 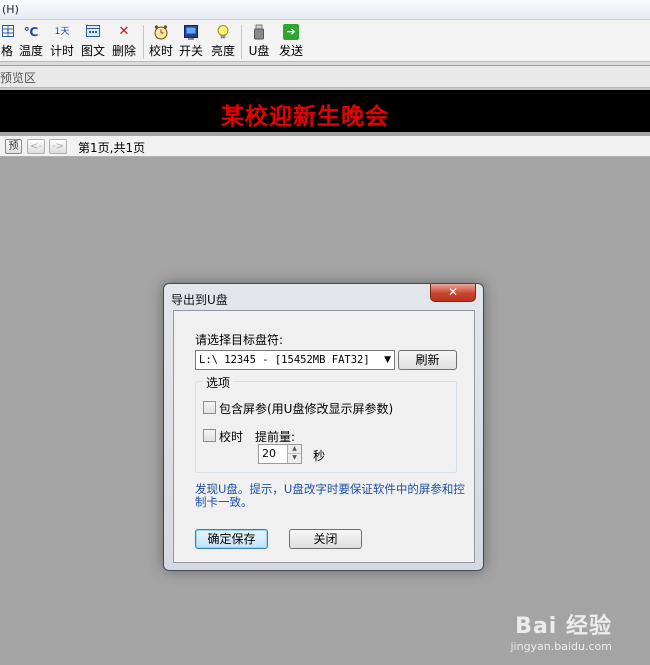 What do you see at coordinates (290, 51) in the screenshot?
I see `toolbar-send-label: 发送` at bounding box center [290, 51].